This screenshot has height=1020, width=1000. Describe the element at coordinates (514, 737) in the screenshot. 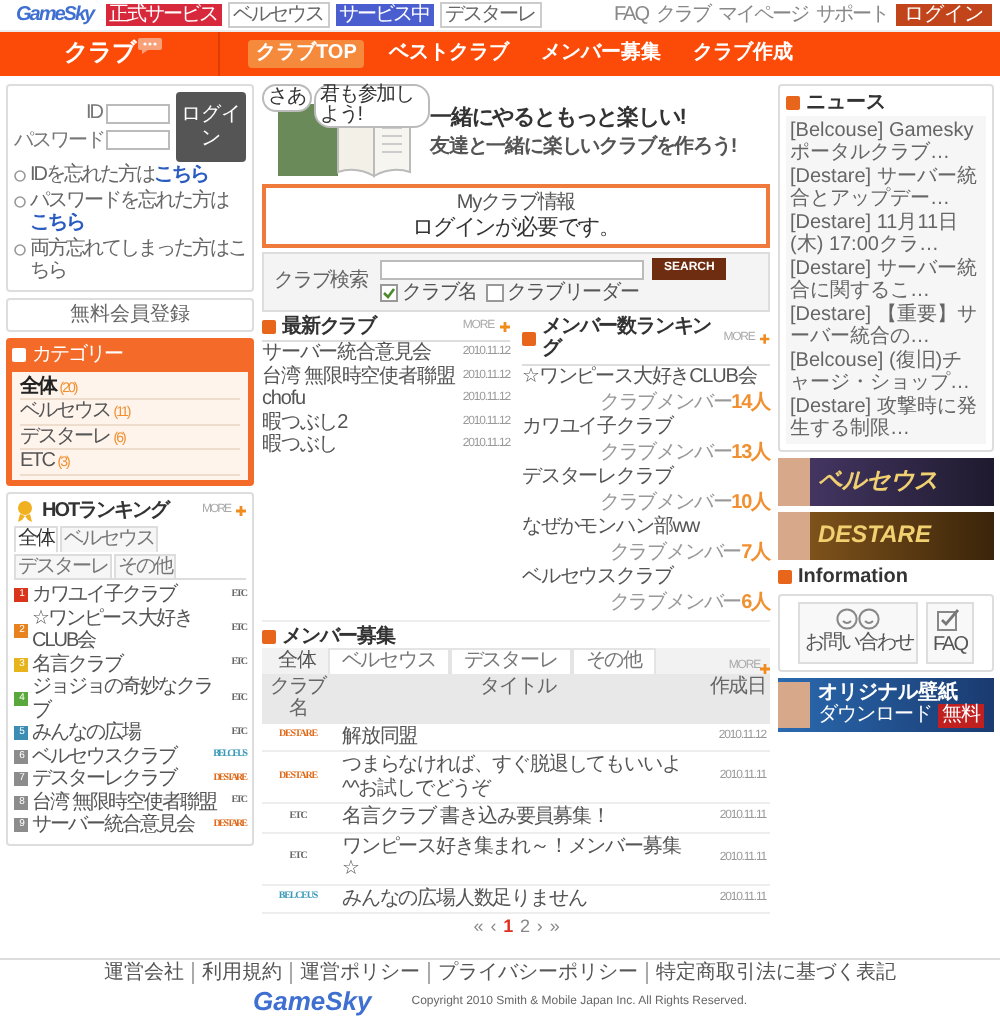

I see `post-title-link: 解放同盟` at that location.